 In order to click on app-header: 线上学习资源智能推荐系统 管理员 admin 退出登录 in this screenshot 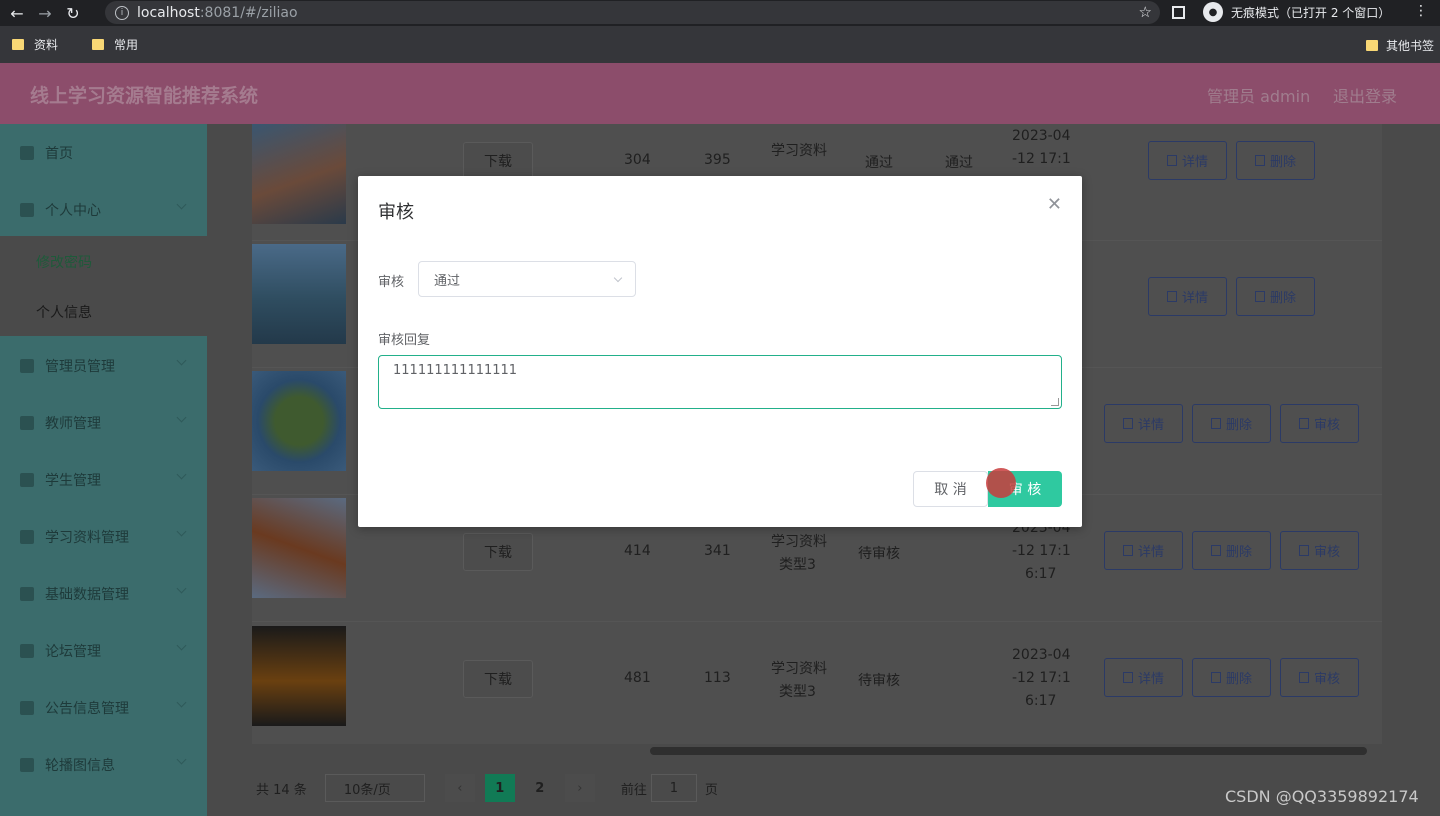, I will do `click(720, 93)`.